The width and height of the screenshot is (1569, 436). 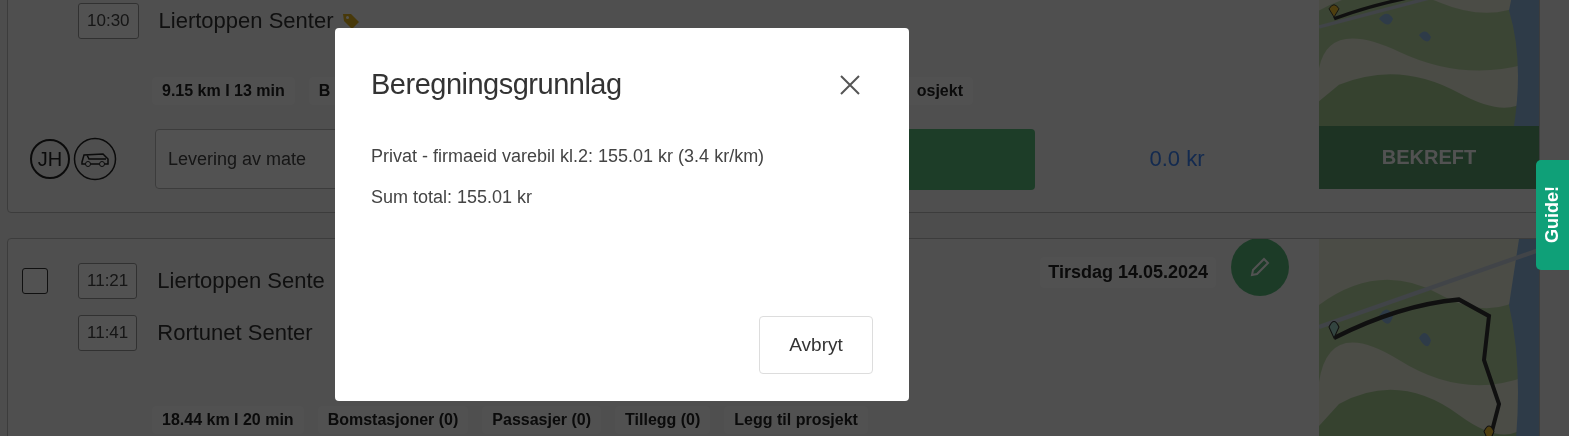 What do you see at coordinates (241, 281) in the screenshot?
I see `place-name: Liertoppen Sente` at bounding box center [241, 281].